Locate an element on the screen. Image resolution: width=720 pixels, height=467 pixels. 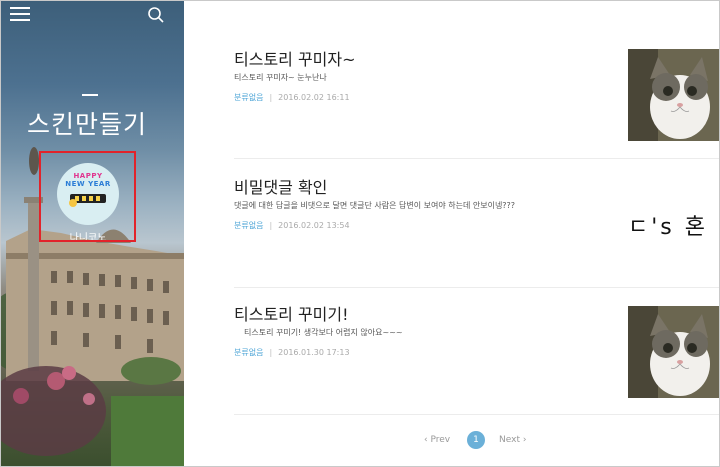
title-dash is located at coordinates (90, 95).